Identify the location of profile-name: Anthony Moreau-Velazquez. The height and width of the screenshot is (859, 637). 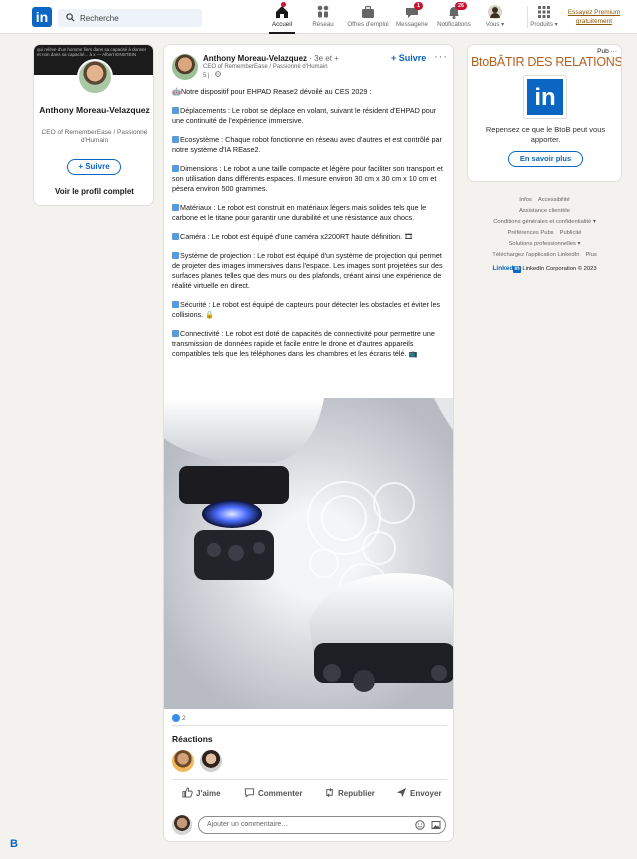
(93, 110).